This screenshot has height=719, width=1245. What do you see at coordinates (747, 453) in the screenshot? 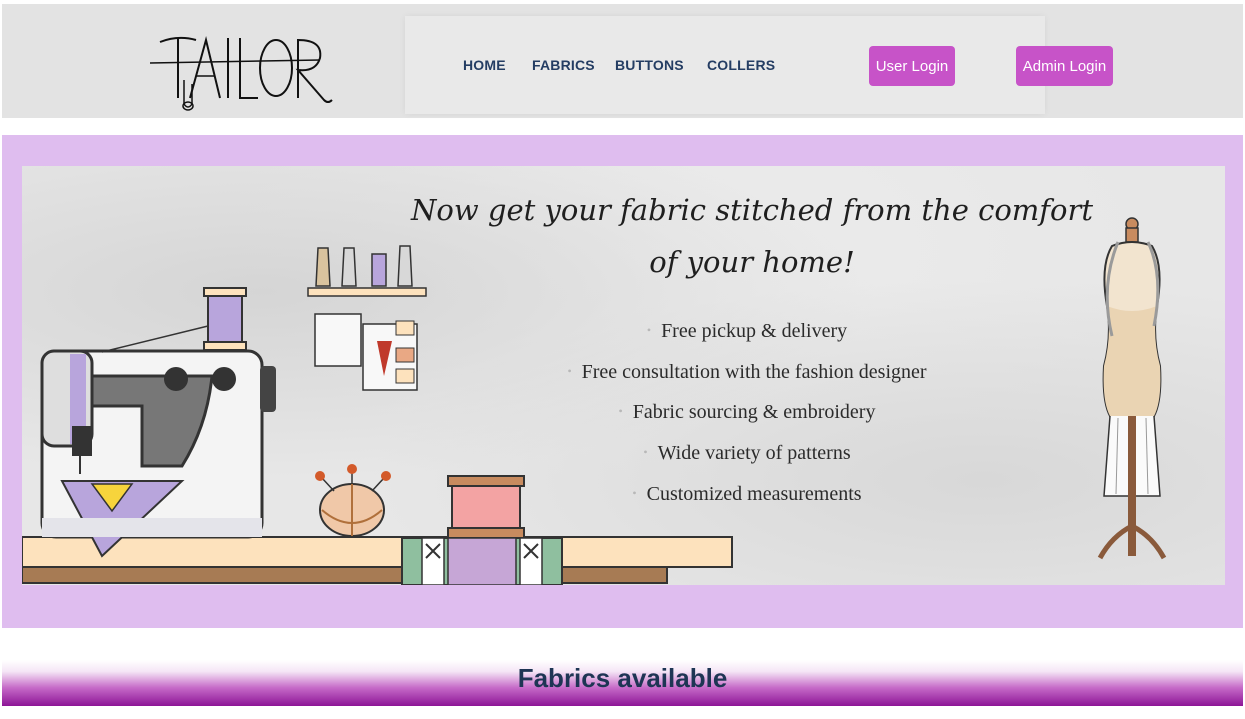
I see `feature-item: Wide variety of patterns` at bounding box center [747, 453].